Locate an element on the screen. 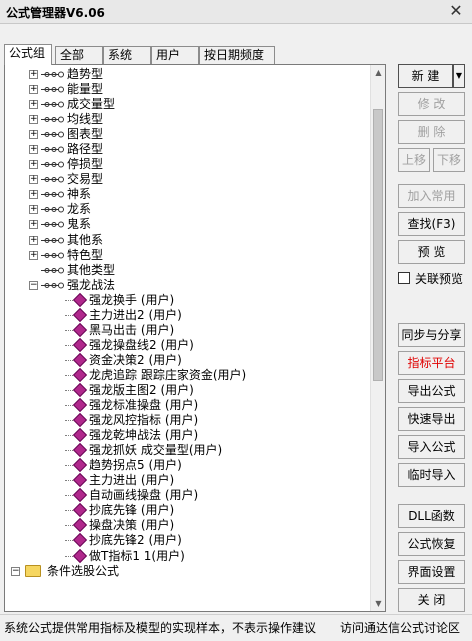 The width and height of the screenshot is (472, 641). tree-formula-item: 操盘决策 (用户) is located at coordinates (188, 525).